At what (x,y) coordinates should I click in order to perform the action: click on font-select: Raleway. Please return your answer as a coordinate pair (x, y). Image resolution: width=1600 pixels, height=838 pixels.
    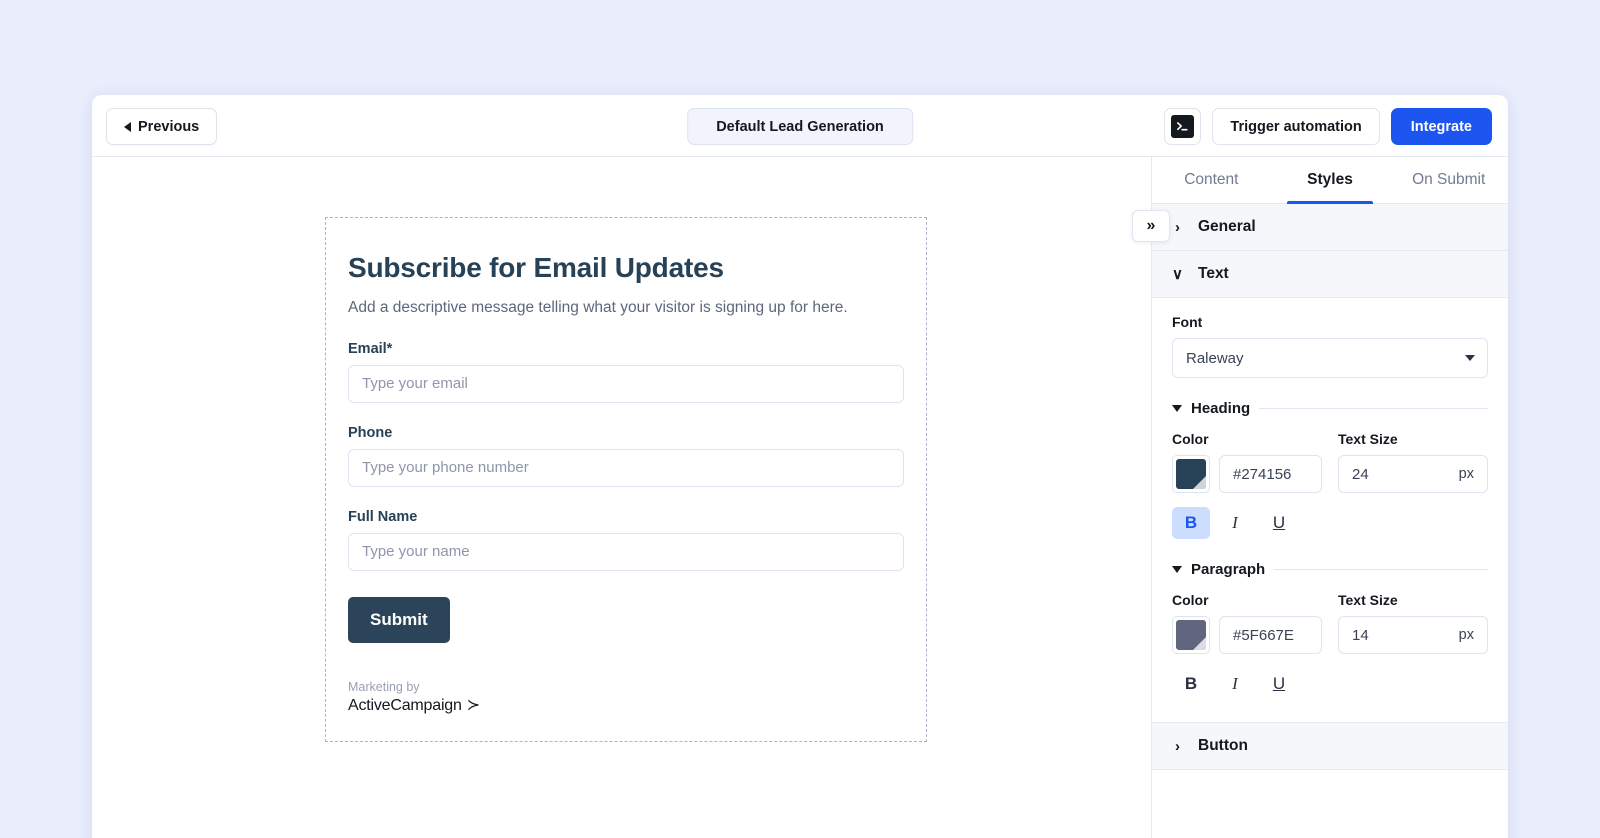
    Looking at the image, I should click on (1330, 358).